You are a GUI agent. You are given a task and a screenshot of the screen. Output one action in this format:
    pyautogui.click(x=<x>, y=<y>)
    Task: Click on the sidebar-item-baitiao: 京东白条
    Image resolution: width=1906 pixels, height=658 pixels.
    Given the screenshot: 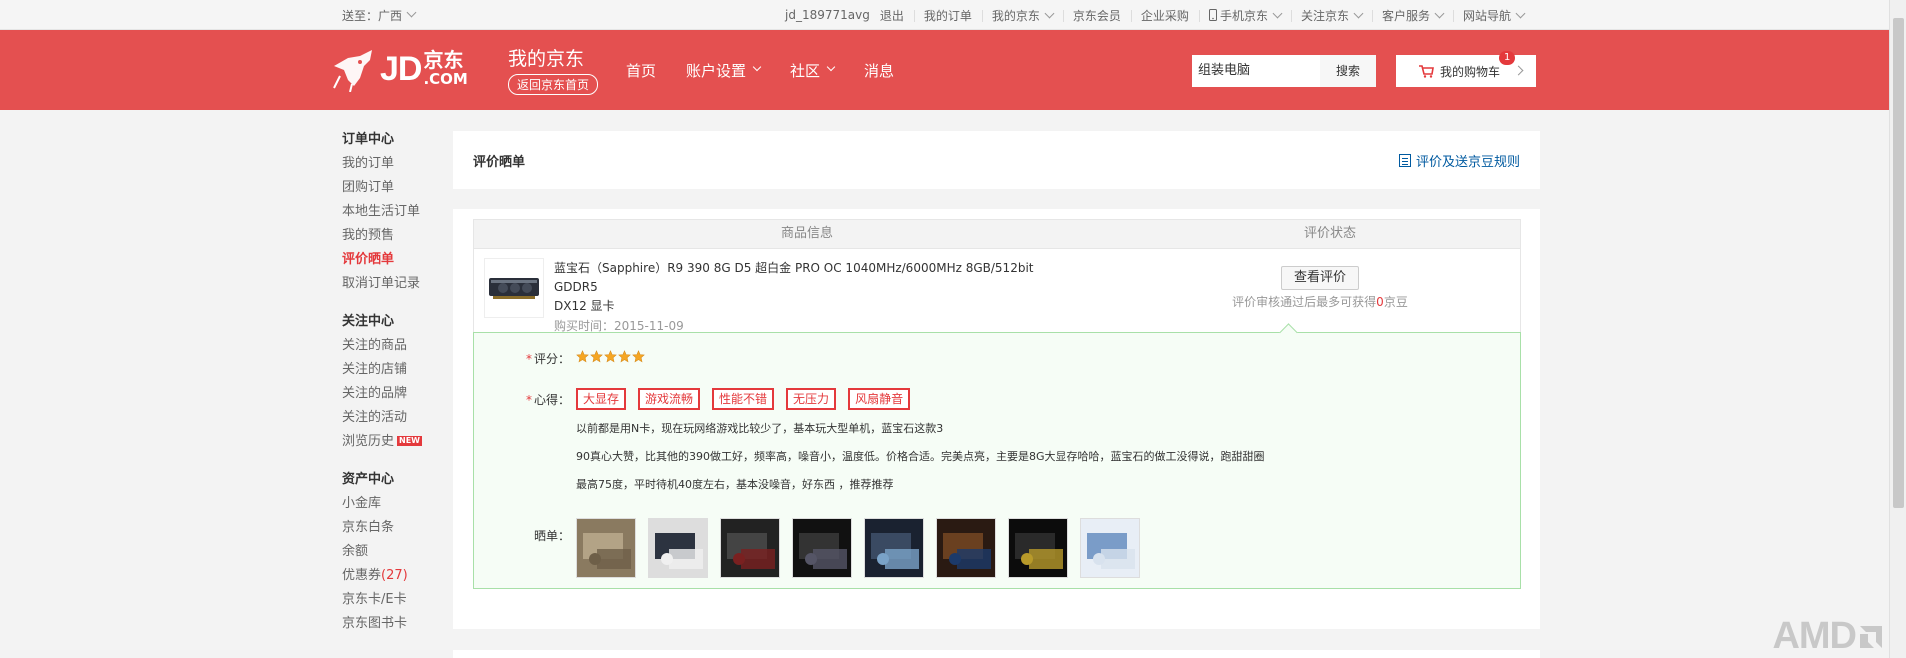 What is the action you would take?
    pyautogui.click(x=397, y=528)
    